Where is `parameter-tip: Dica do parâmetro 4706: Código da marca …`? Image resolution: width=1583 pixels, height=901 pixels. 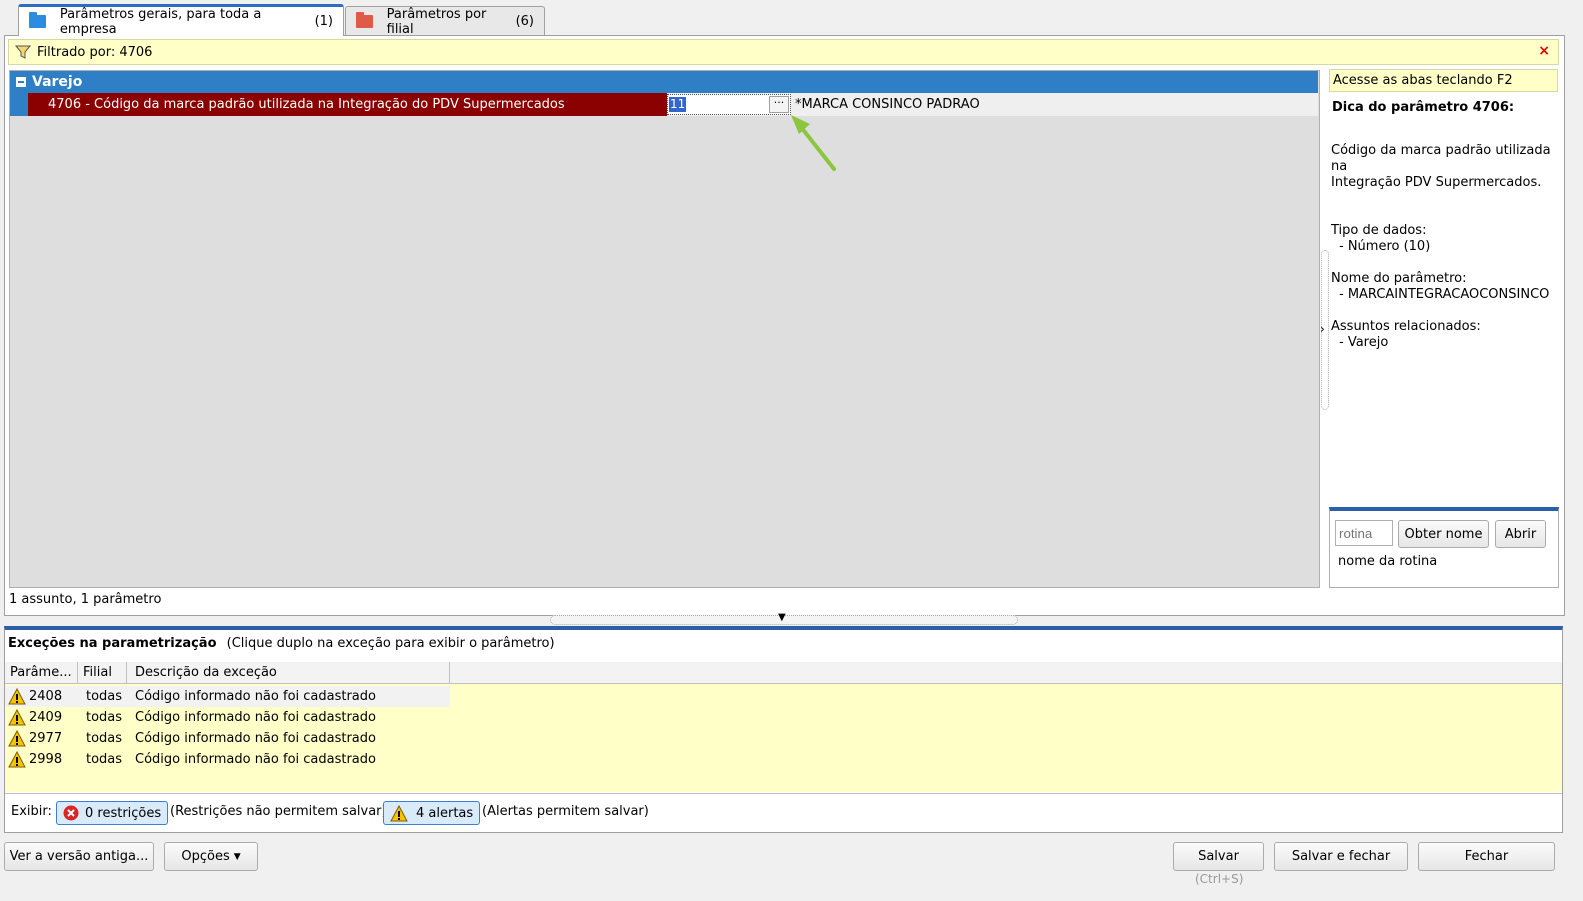 parameter-tip: Dica do parâmetro 4706: Código da marca … is located at coordinates (1444, 223).